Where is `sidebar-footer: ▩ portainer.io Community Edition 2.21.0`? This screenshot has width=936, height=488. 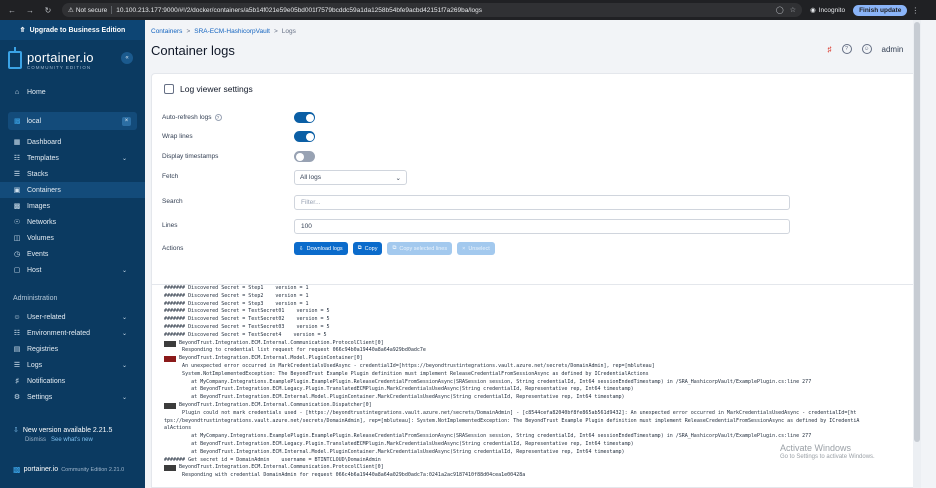 sidebar-footer: ▩ portainer.io Community Edition 2.21.0 is located at coordinates (69, 469).